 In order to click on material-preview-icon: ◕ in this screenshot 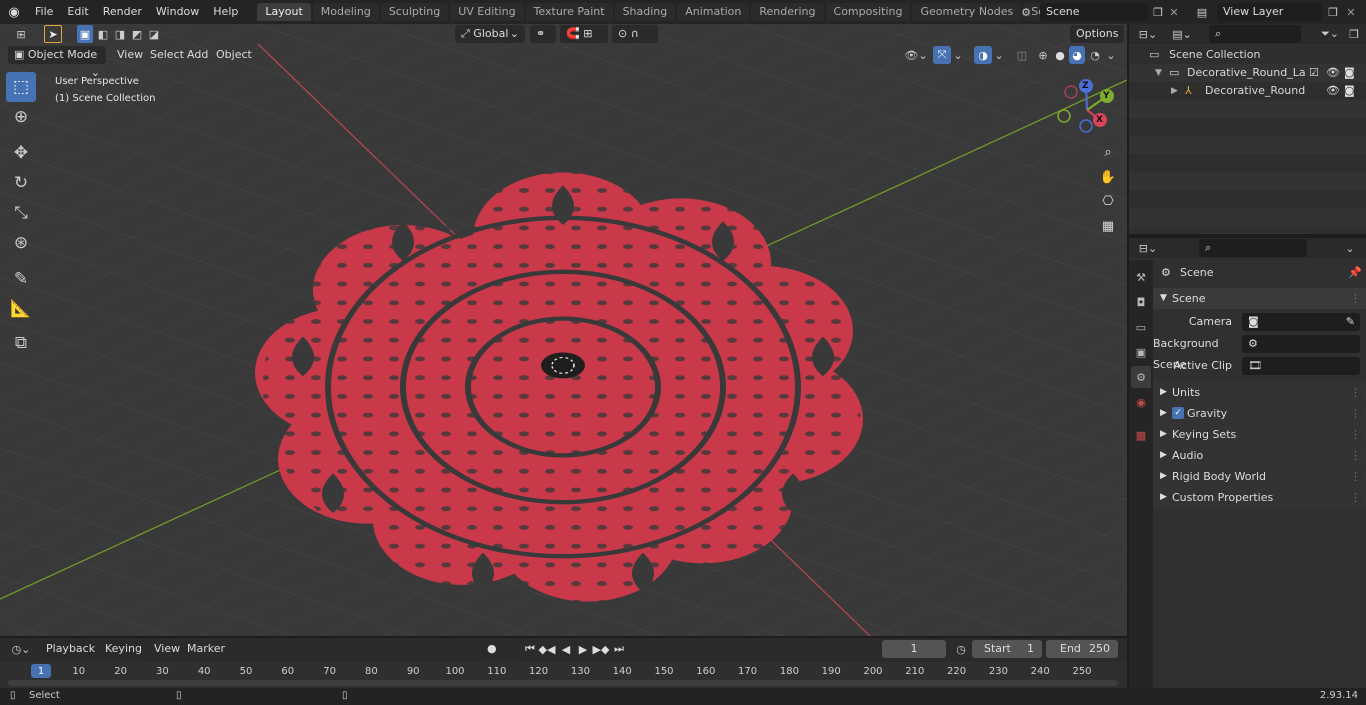, I will do `click(1077, 55)`.